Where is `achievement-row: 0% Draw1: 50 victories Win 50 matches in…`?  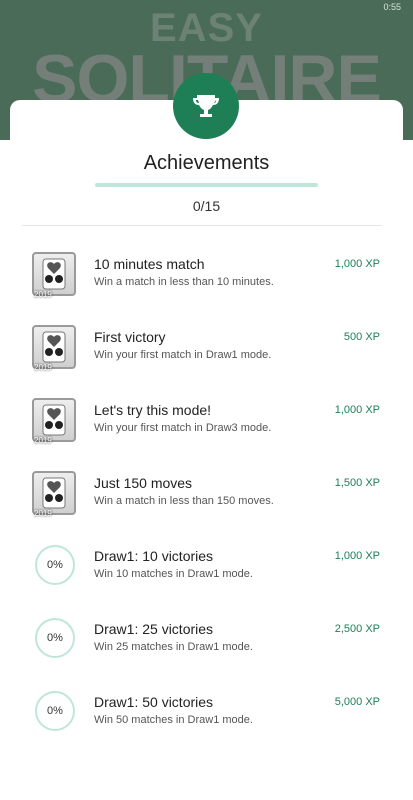
achievement-row: 0% Draw1: 50 victories Win 50 matches in… is located at coordinates (206, 713).